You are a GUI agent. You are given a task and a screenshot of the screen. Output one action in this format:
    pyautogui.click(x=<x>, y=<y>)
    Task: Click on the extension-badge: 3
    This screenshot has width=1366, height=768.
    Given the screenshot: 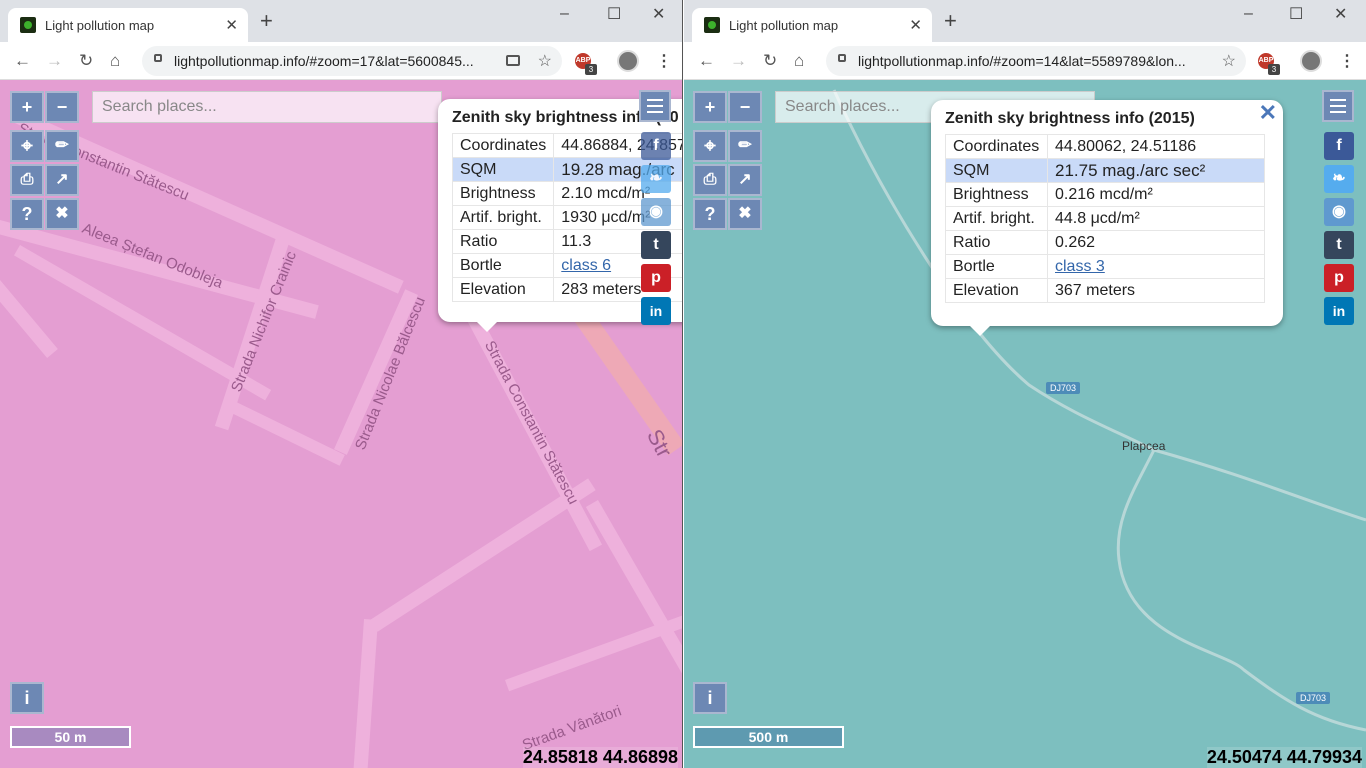 What is the action you would take?
    pyautogui.click(x=1274, y=69)
    